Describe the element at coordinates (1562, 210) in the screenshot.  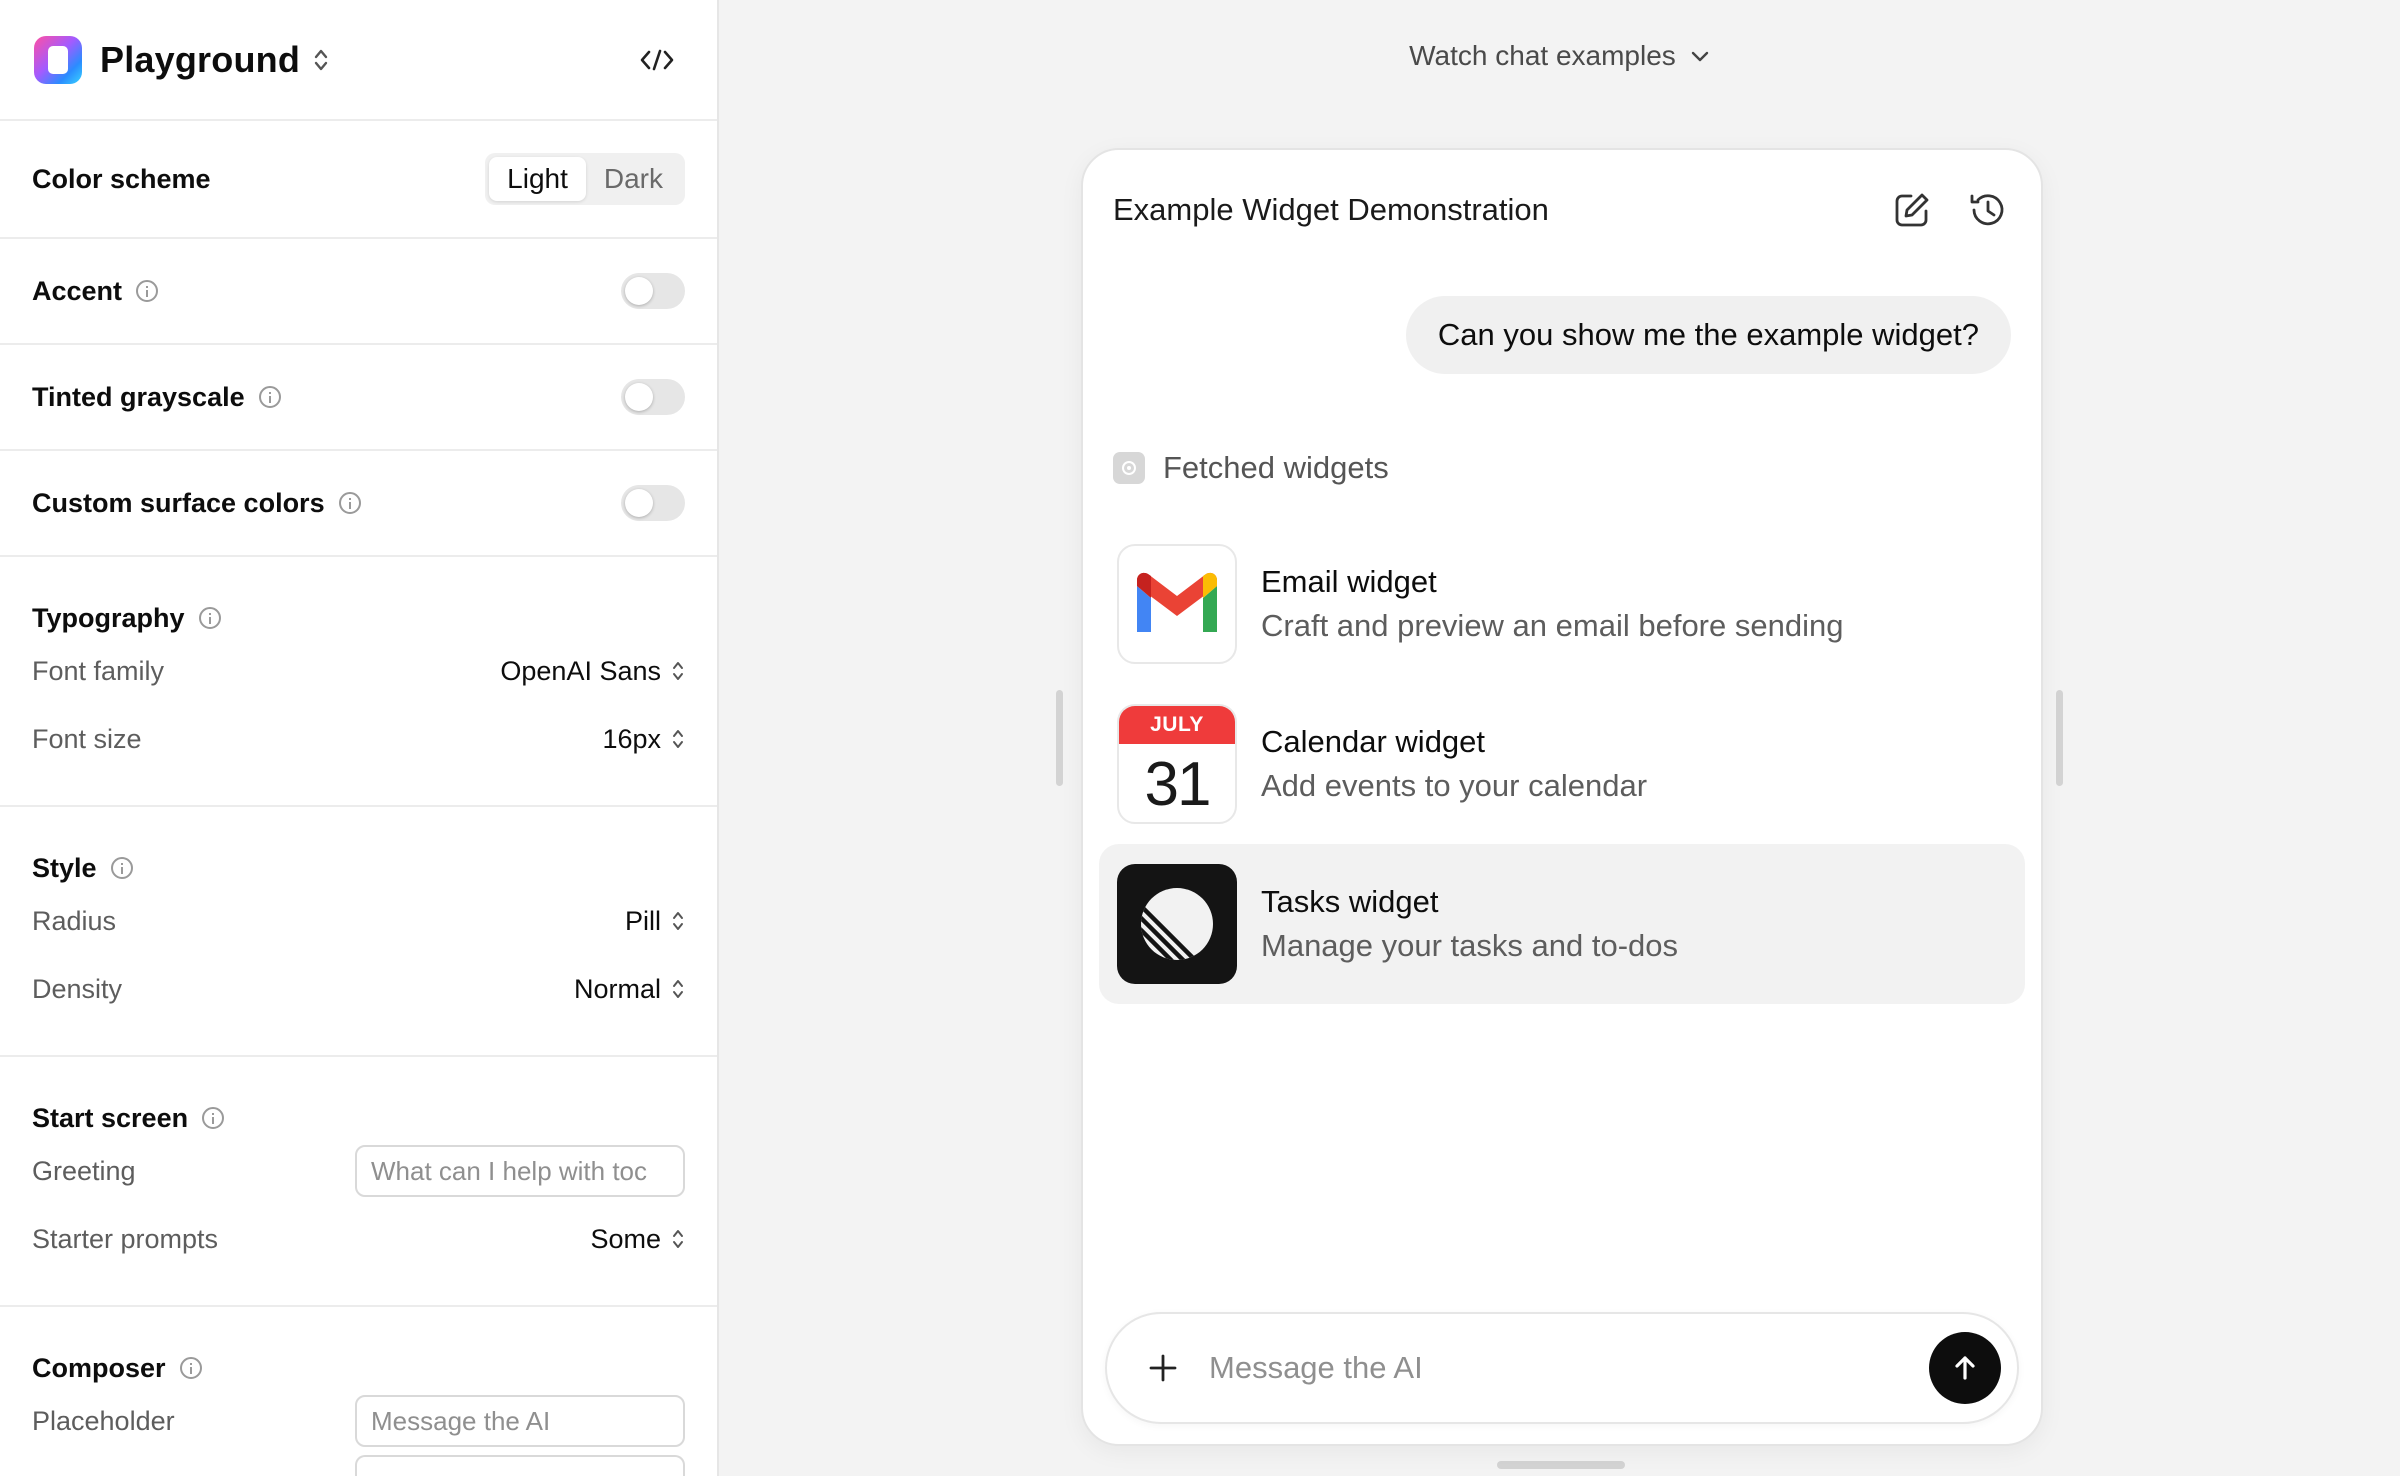
I see `chat-header: Example Widget Demonstration` at that location.